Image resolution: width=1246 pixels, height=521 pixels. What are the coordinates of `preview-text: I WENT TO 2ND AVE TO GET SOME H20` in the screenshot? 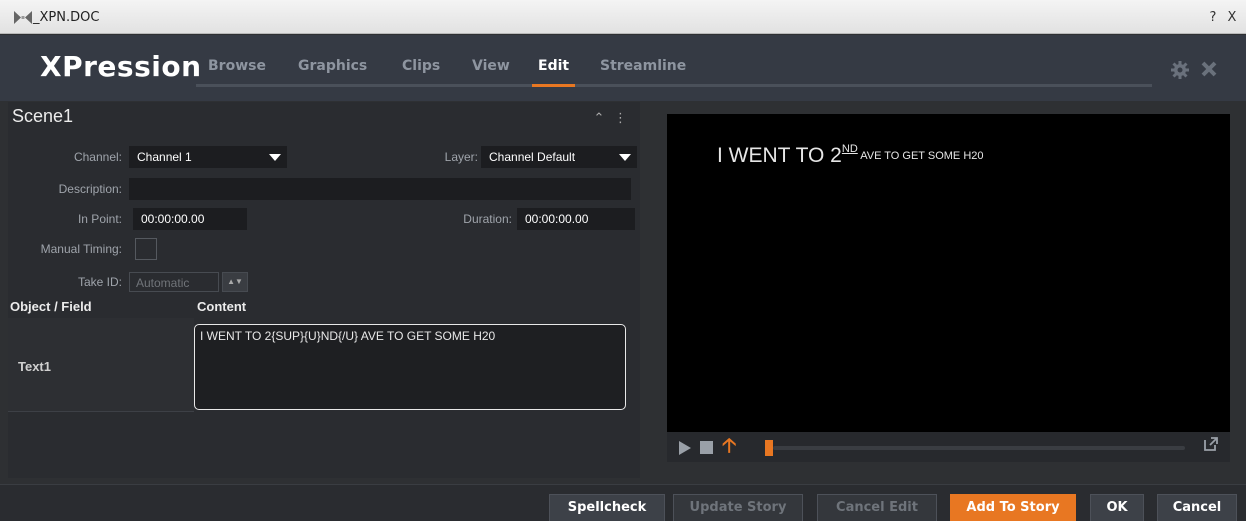 It's located at (850, 155).